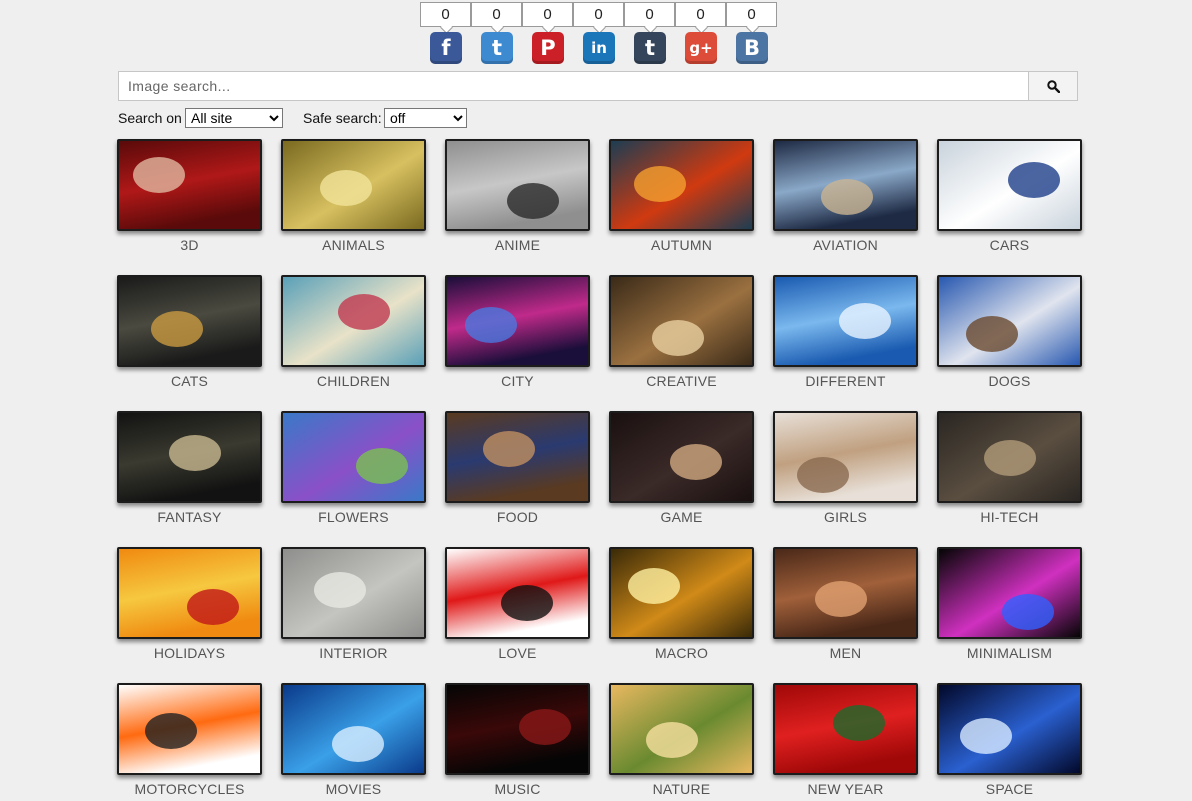 The image size is (1192, 801). Describe the element at coordinates (425, 118) in the screenshot. I see `safe-search-select: off` at that location.